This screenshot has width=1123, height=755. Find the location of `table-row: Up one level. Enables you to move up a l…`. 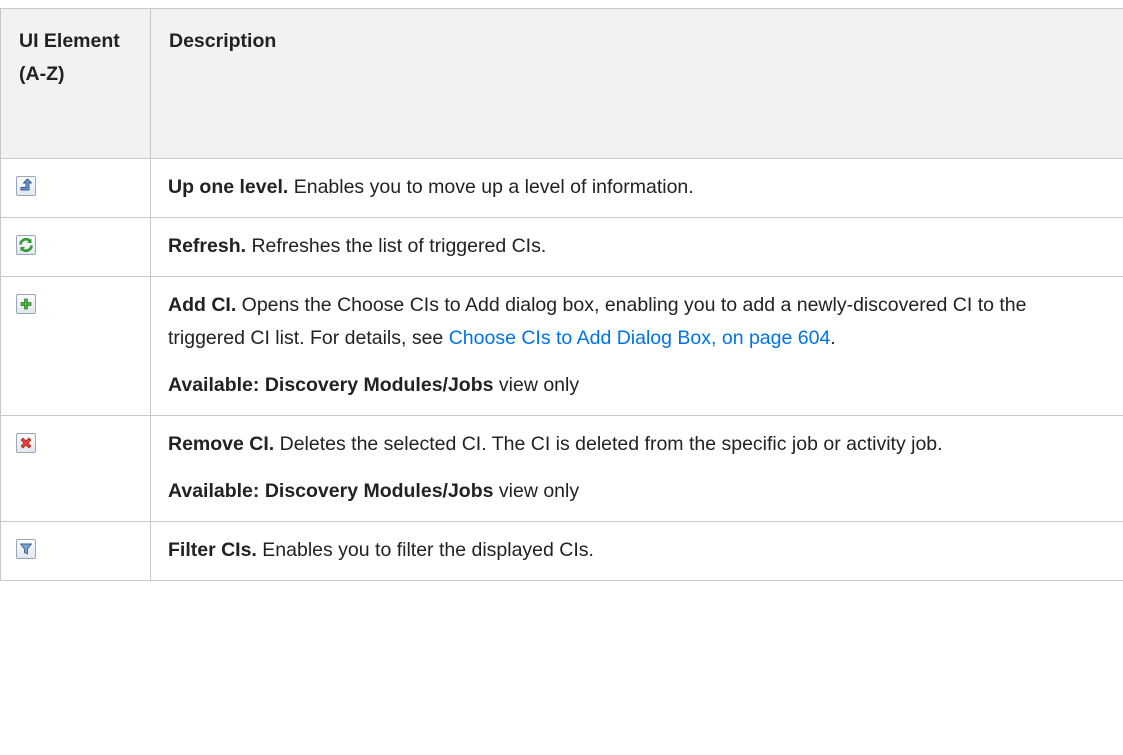

table-row: Up one level. Enables you to move up a l… is located at coordinates (561, 188).